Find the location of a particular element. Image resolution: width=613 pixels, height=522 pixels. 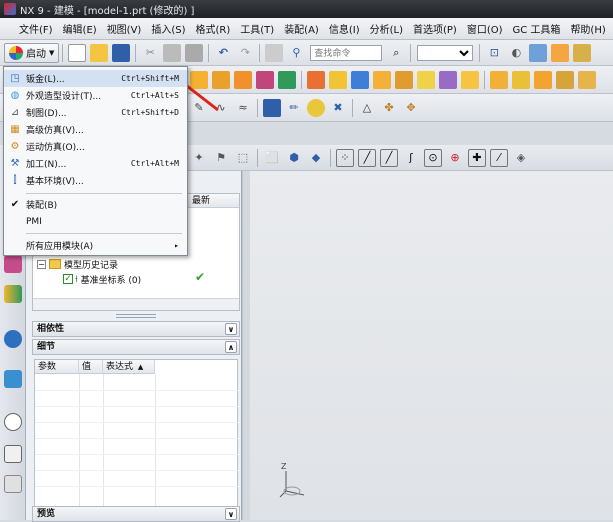

tools-icon: ✖ is located at coordinates (338, 108).